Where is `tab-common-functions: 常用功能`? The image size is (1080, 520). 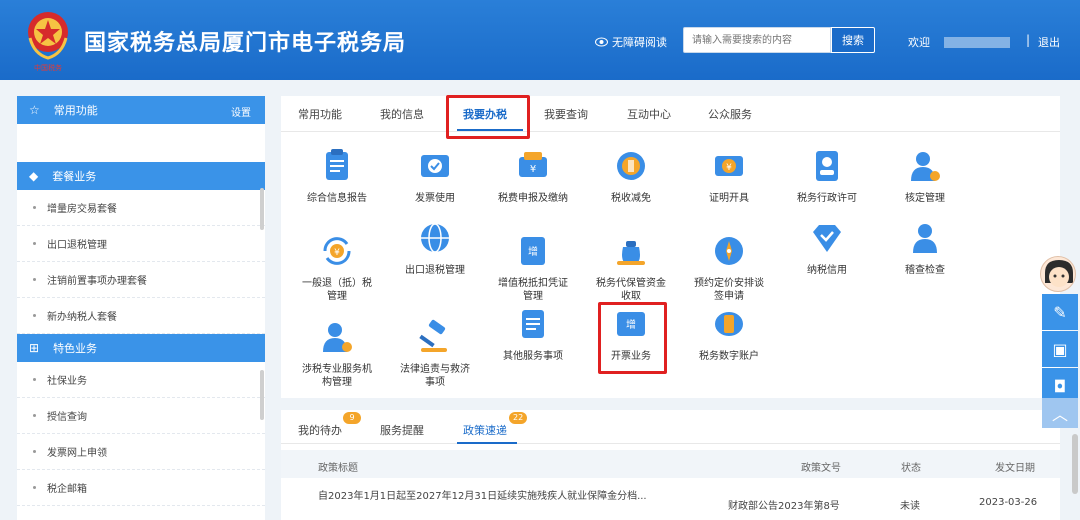 tab-common-functions: 常用功能 is located at coordinates (320, 114).